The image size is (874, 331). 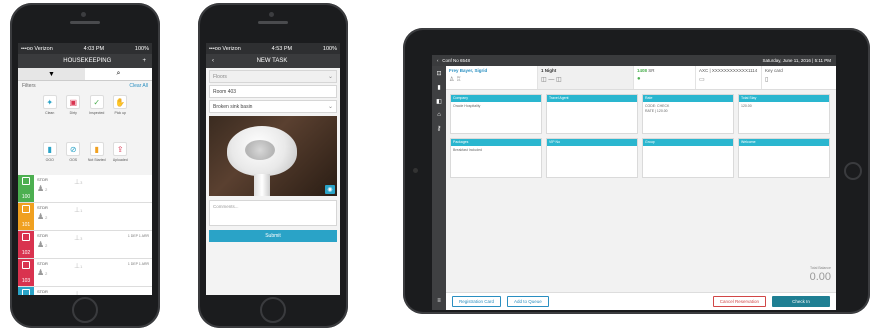 What do you see at coordinates (439, 128) in the screenshot?
I see `key-nav-icon: ⚷` at bounding box center [439, 128].